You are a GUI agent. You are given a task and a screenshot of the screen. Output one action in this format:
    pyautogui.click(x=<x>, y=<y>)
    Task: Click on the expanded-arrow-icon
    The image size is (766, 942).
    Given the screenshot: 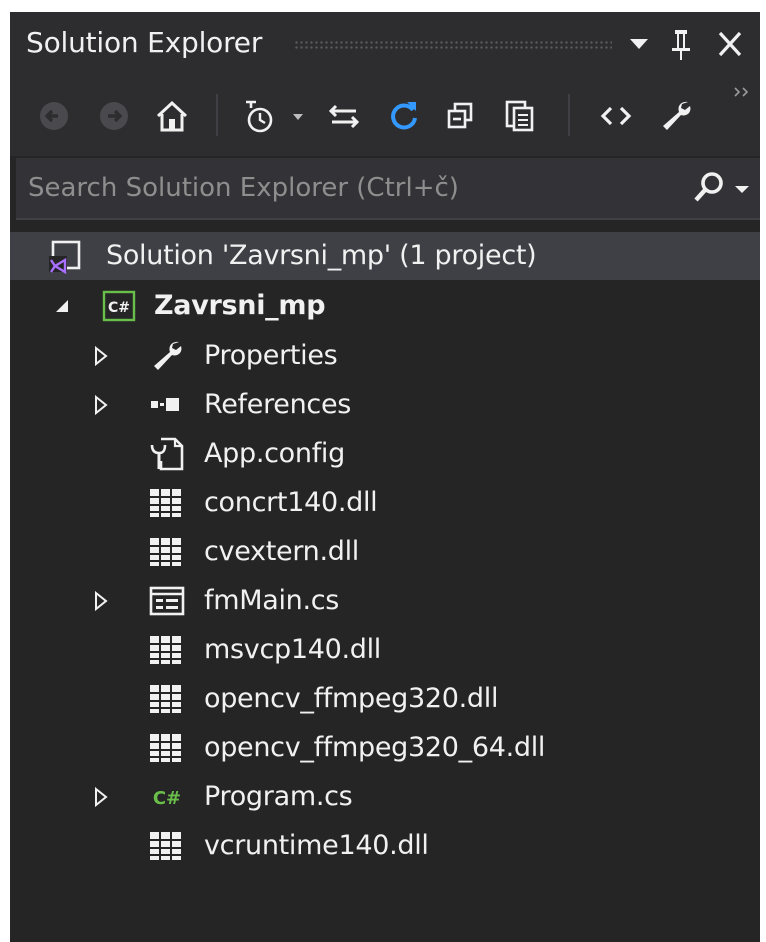 What is the action you would take?
    pyautogui.click(x=63, y=306)
    